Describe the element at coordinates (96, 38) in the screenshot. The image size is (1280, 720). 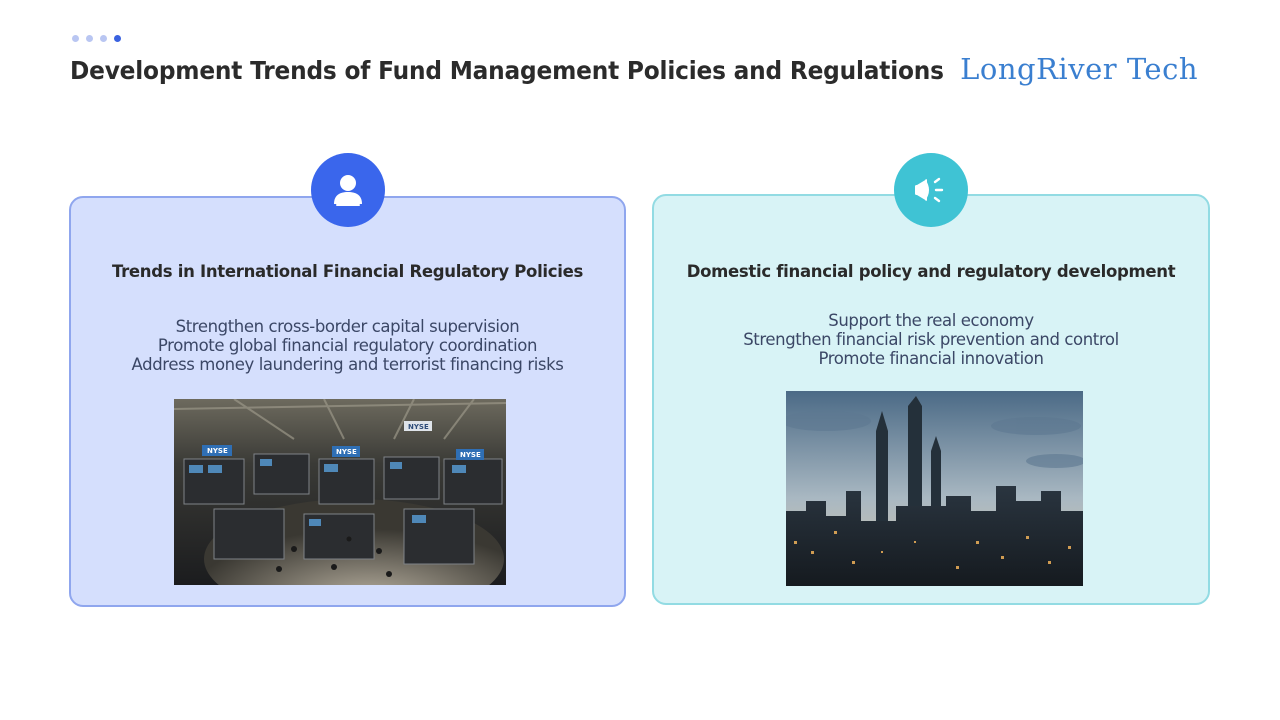
I see `progress-dots` at that location.